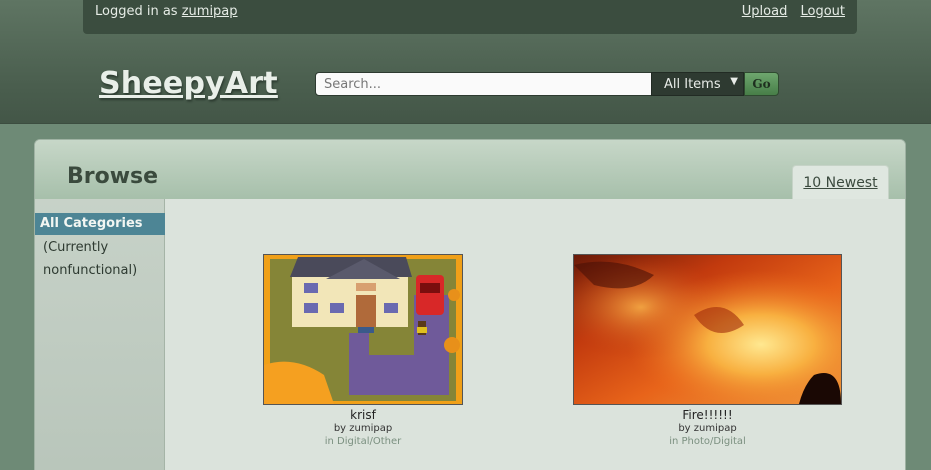  What do you see at coordinates (363, 441) in the screenshot?
I see `item-category: in Digital/Other` at bounding box center [363, 441].